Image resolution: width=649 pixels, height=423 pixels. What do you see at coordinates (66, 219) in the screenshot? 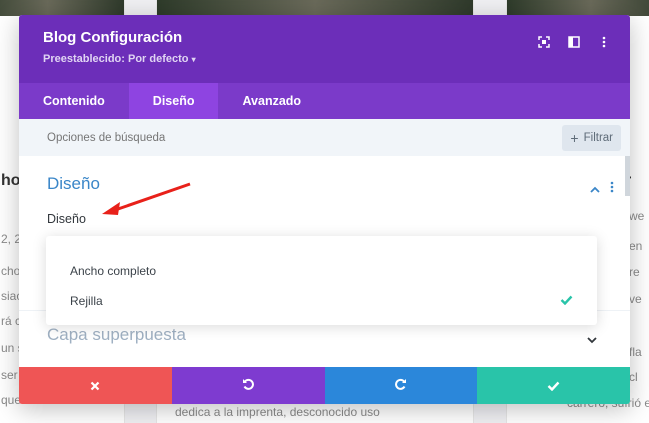
I see `layout-field-label: Diseño` at bounding box center [66, 219].